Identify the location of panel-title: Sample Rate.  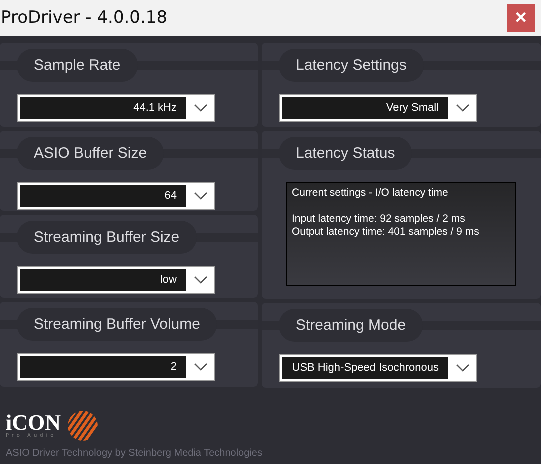
(77, 65).